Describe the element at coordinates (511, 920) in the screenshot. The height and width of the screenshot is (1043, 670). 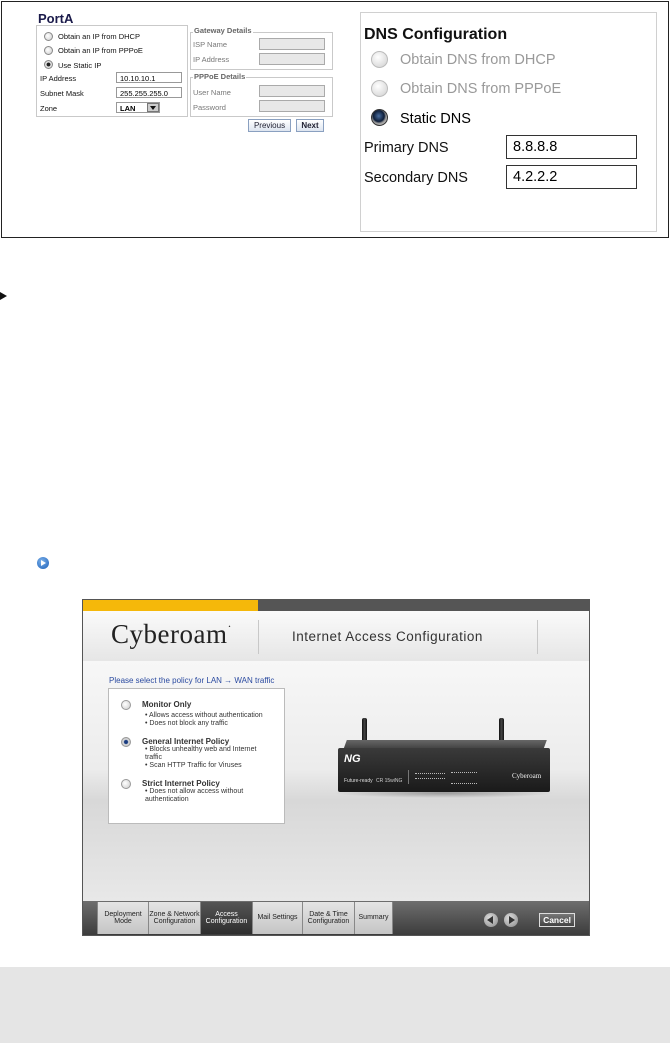
I see `forward-arrow-icon` at that location.